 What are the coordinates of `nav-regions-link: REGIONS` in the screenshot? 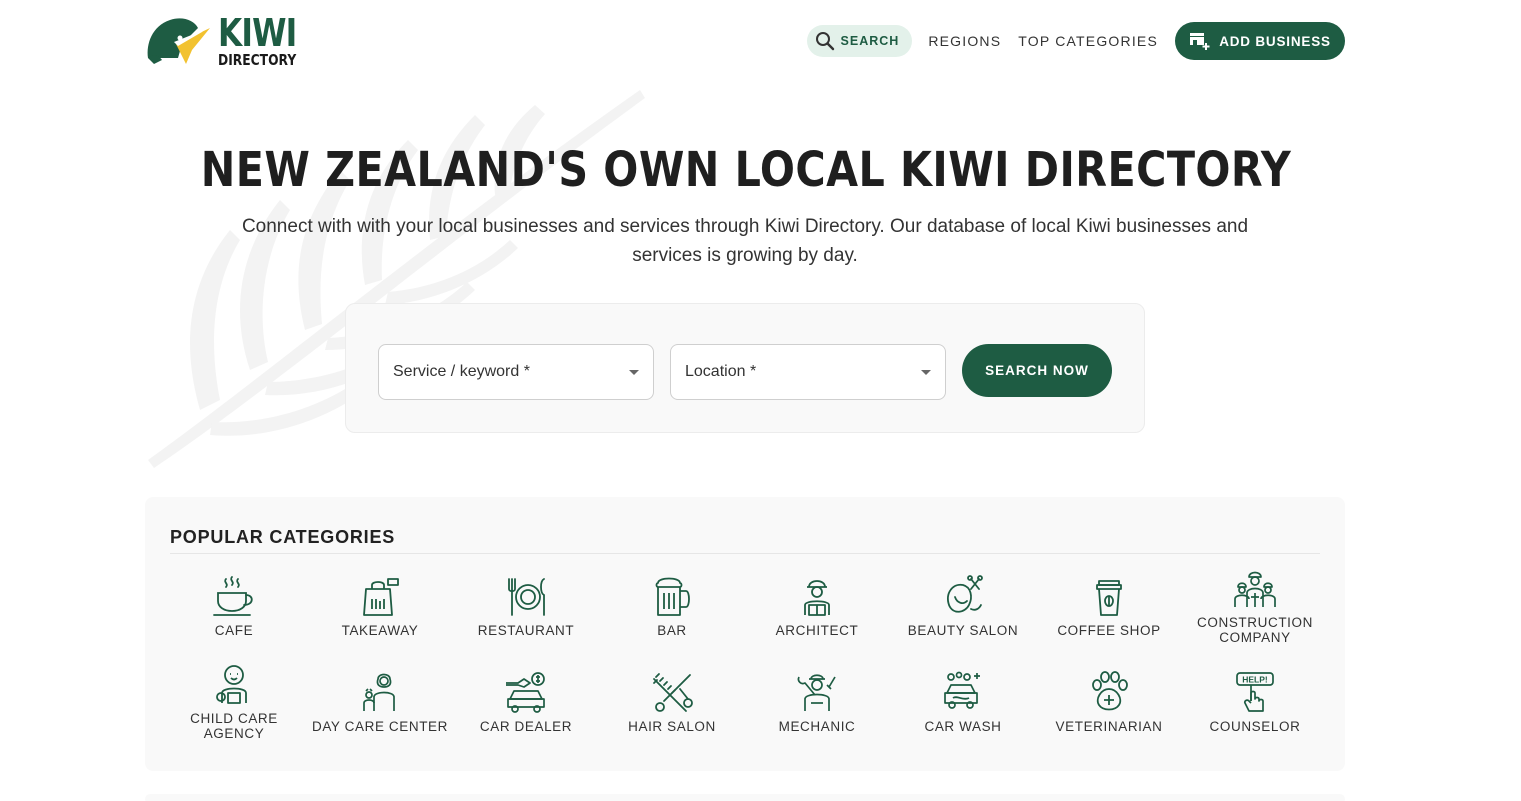 It's located at (964, 41).